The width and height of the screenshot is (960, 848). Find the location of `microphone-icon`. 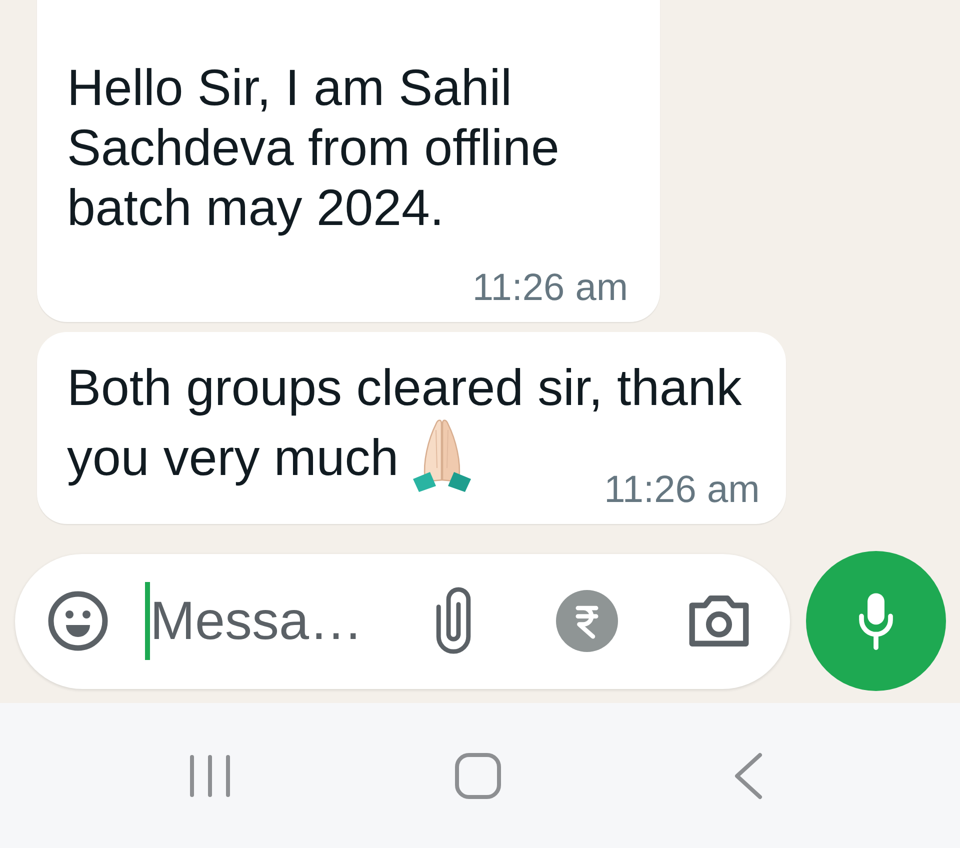

microphone-icon is located at coordinates (876, 621).